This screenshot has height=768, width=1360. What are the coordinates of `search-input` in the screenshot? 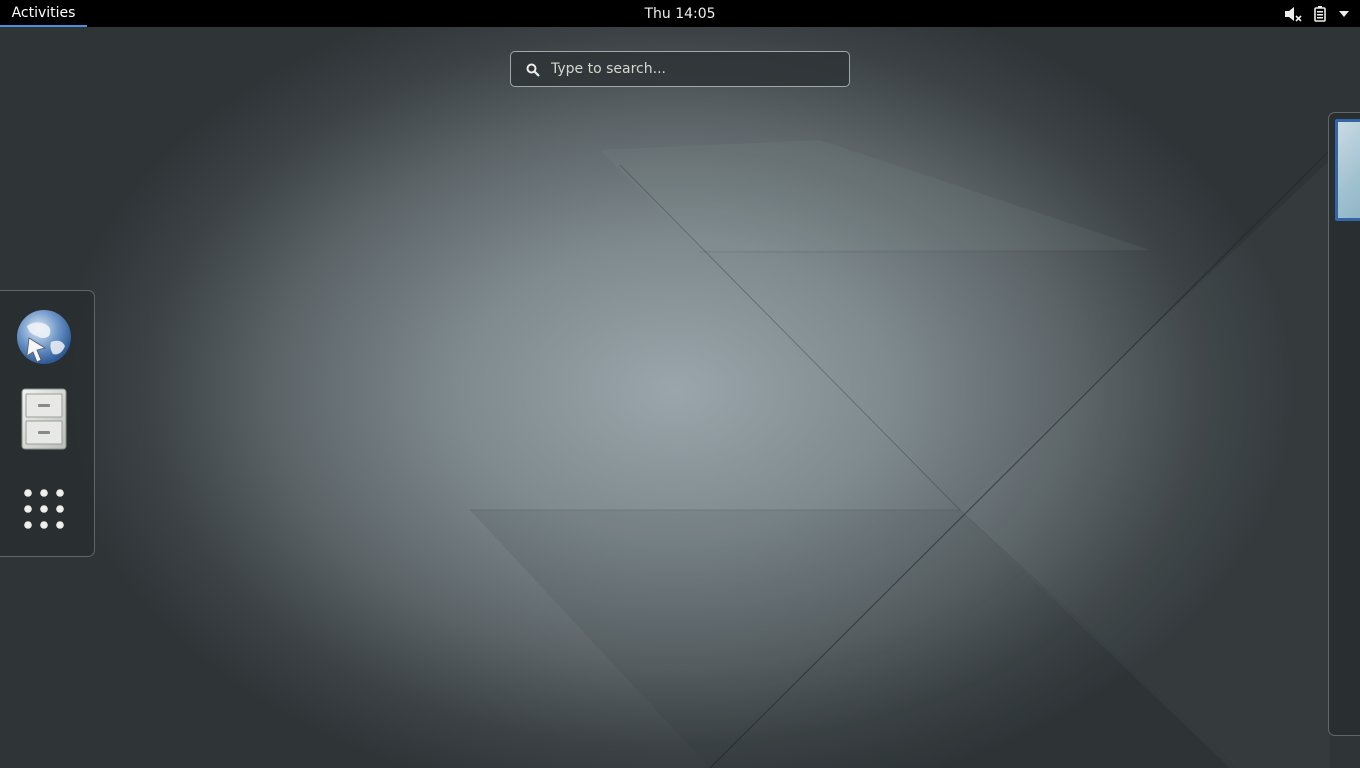 It's located at (696, 69).